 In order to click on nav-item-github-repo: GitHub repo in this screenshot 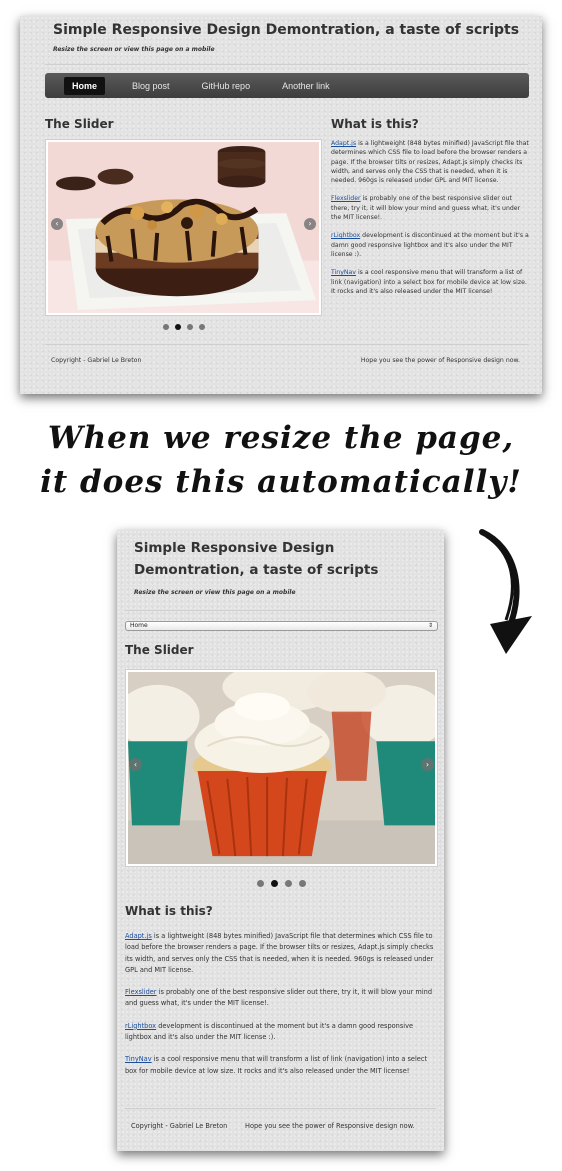, I will do `click(226, 86)`.